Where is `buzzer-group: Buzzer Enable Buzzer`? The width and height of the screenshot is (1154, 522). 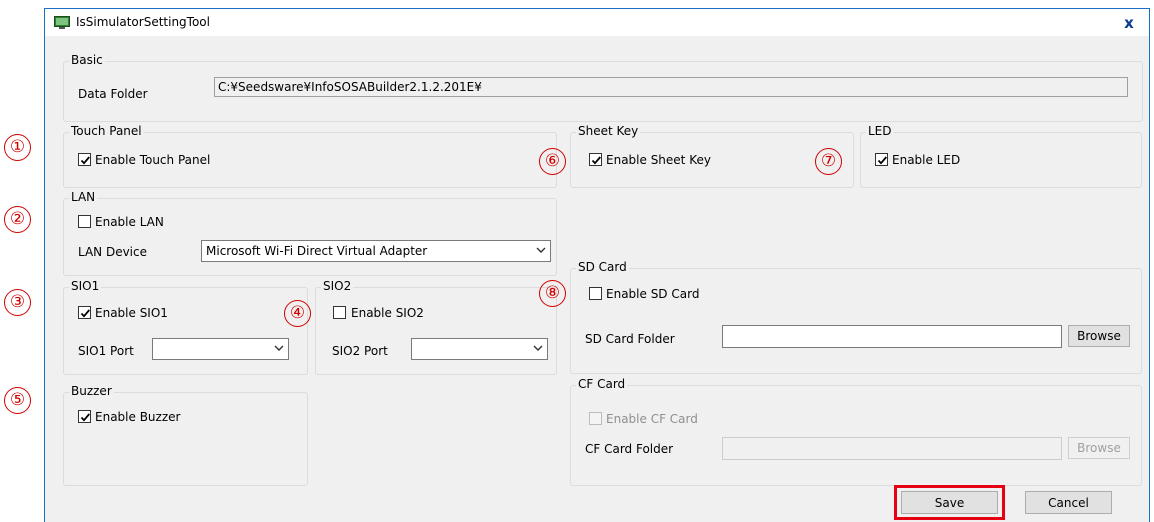 buzzer-group: Buzzer Enable Buzzer is located at coordinates (185, 435).